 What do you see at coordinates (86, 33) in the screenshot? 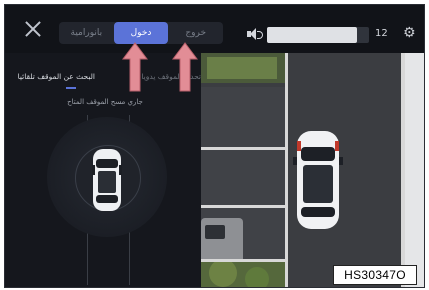
I see `mode-panoramic: بانورامية` at bounding box center [86, 33].